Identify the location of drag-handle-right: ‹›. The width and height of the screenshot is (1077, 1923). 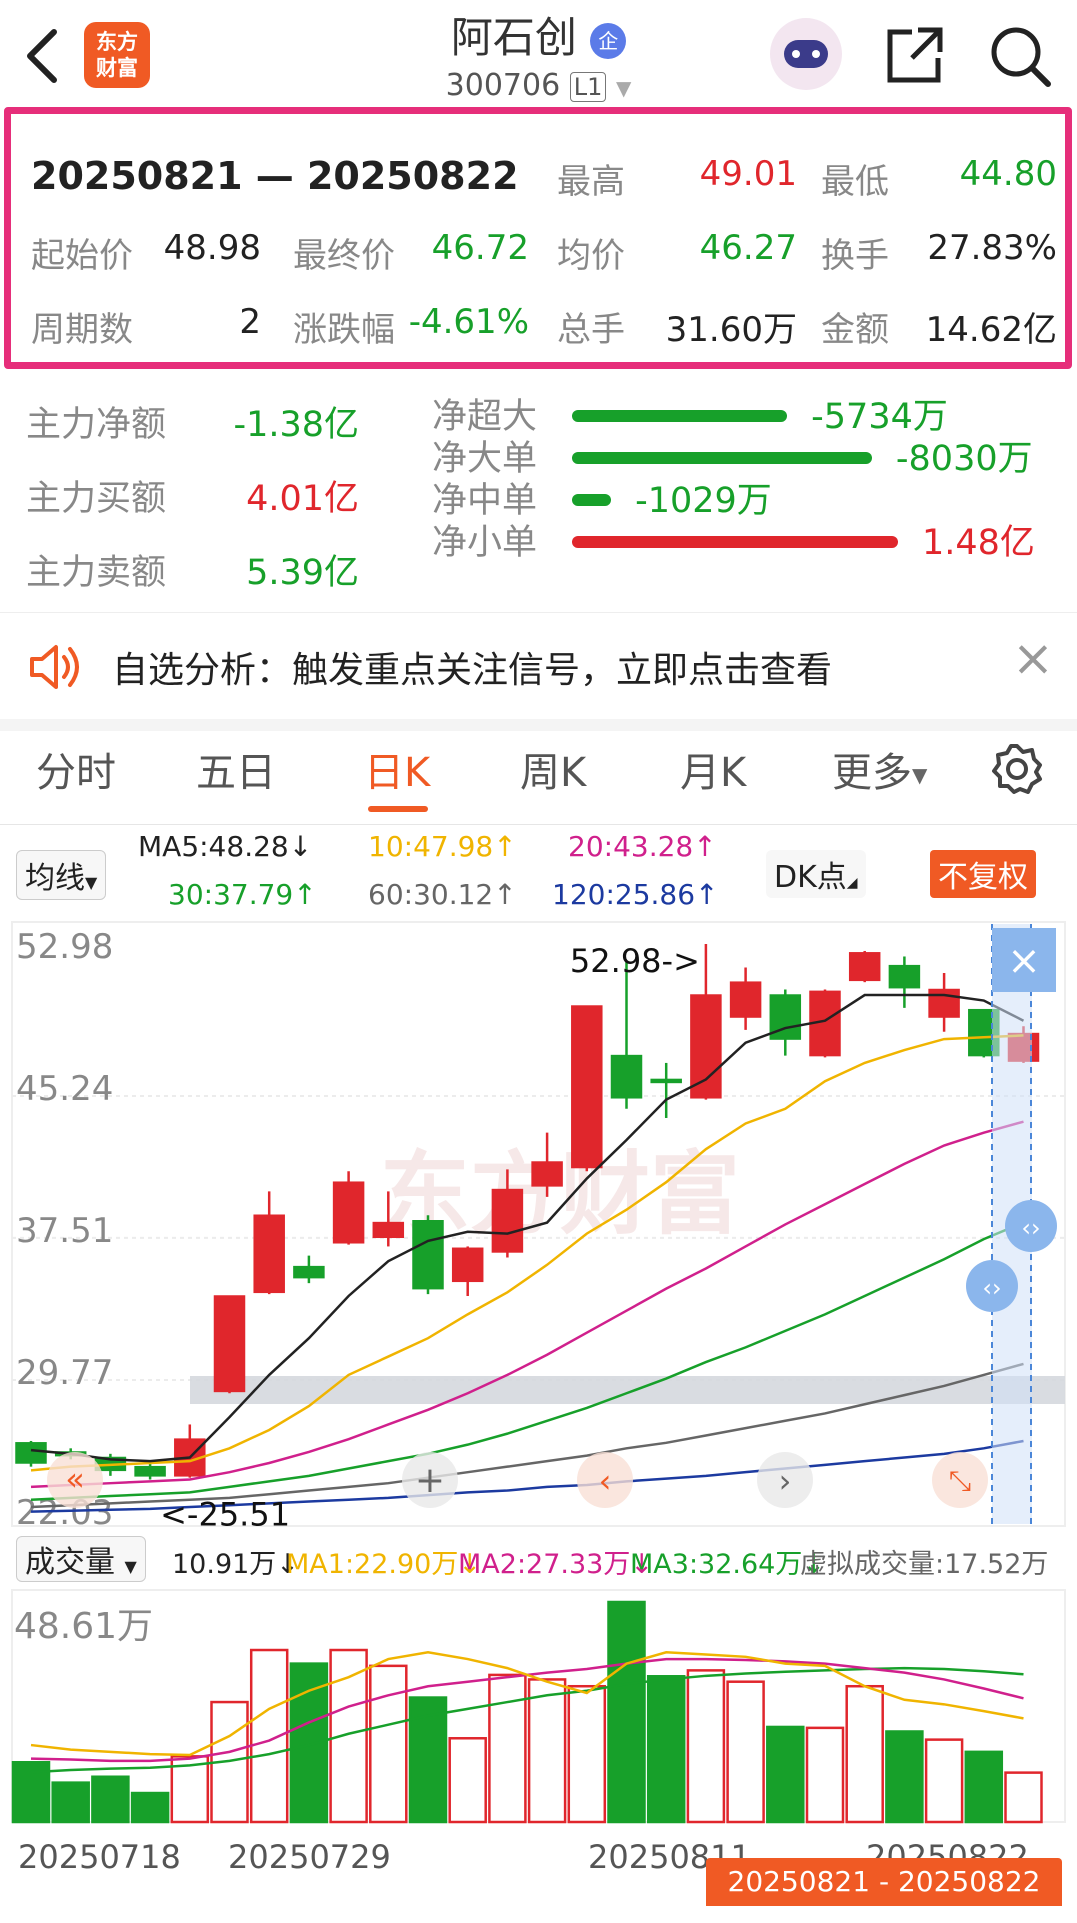
(1031, 1226).